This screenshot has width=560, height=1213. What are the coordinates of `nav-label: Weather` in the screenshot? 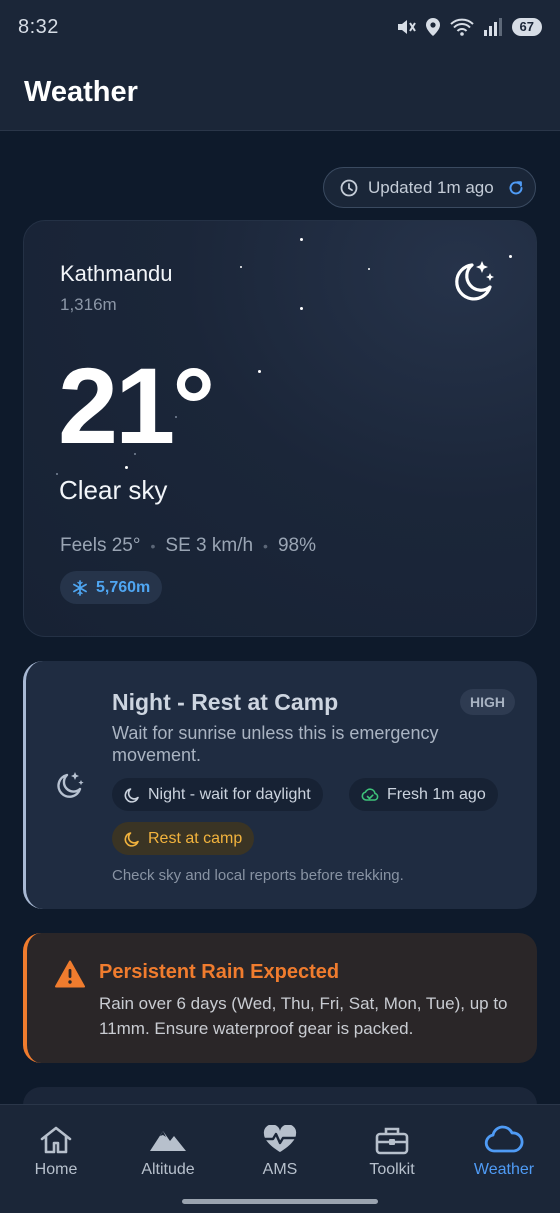 It's located at (504, 1169).